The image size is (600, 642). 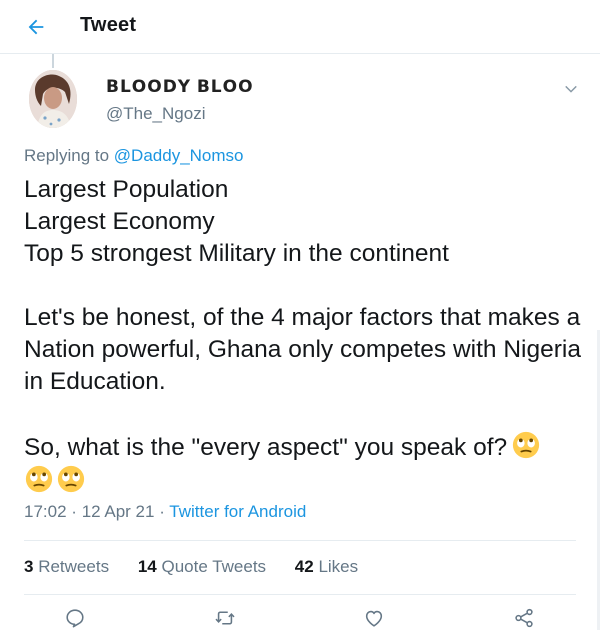 I want to click on share-icon, so click(x=524, y=618).